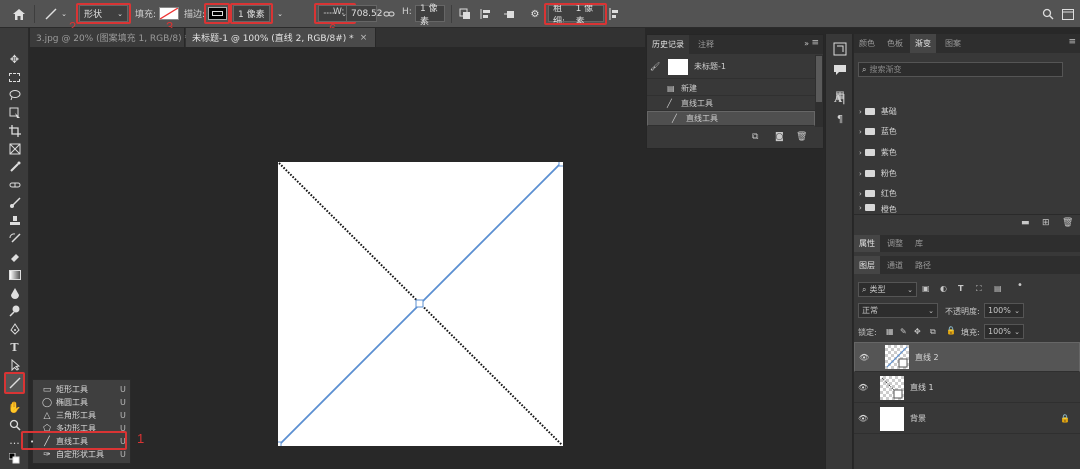  What do you see at coordinates (510, 14) in the screenshot?
I see `path-arrangement-icon` at bounding box center [510, 14].